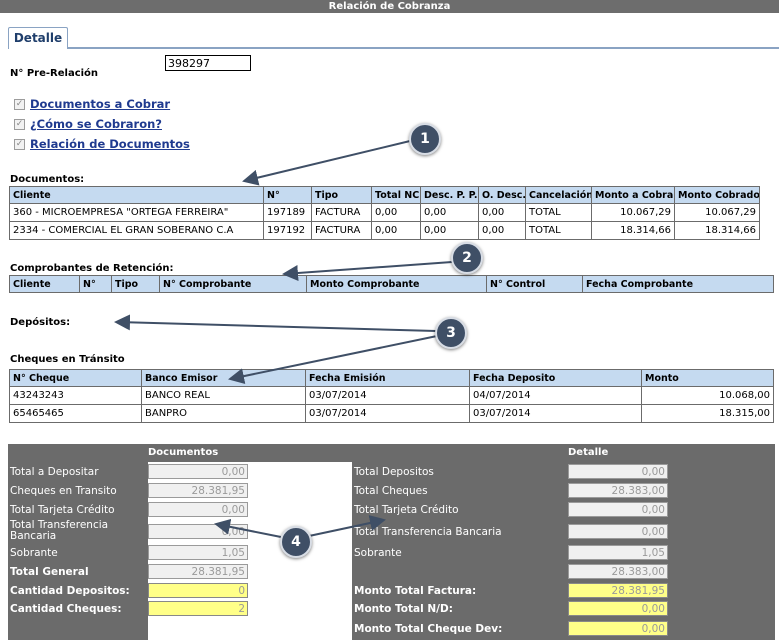  What do you see at coordinates (558, 230) in the screenshot?
I see `cell-cancelacion: TOTAL` at bounding box center [558, 230].